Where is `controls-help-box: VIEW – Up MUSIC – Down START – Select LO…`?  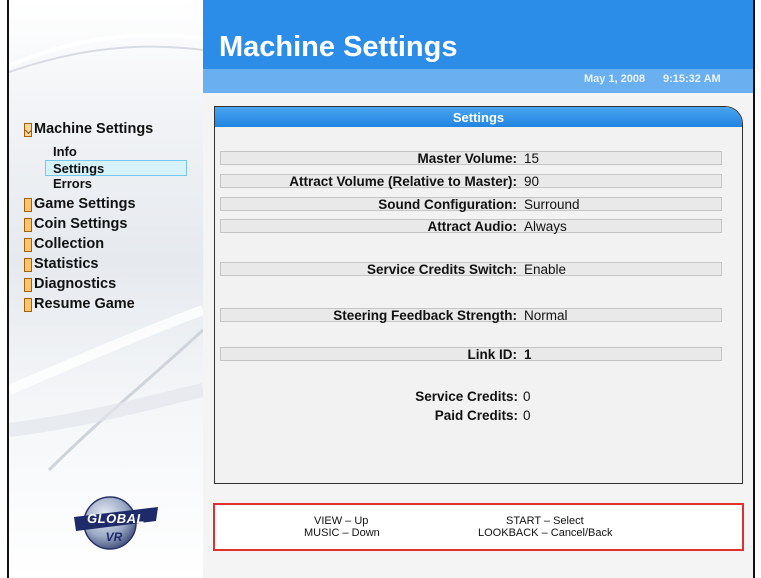
controls-help-box: VIEW – Up MUSIC – Down START – Select LO… is located at coordinates (478, 527).